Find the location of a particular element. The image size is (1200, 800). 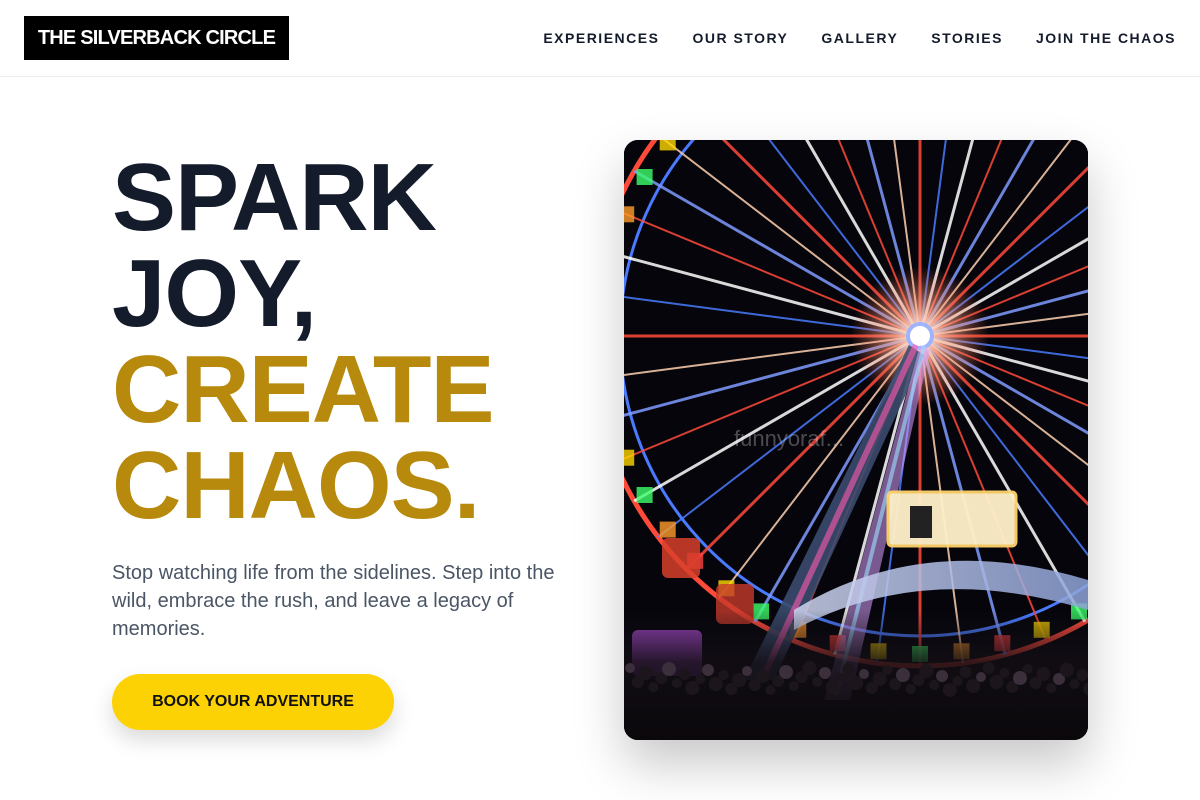

nav-link-our-story: OUR STORY is located at coordinates (740, 38).